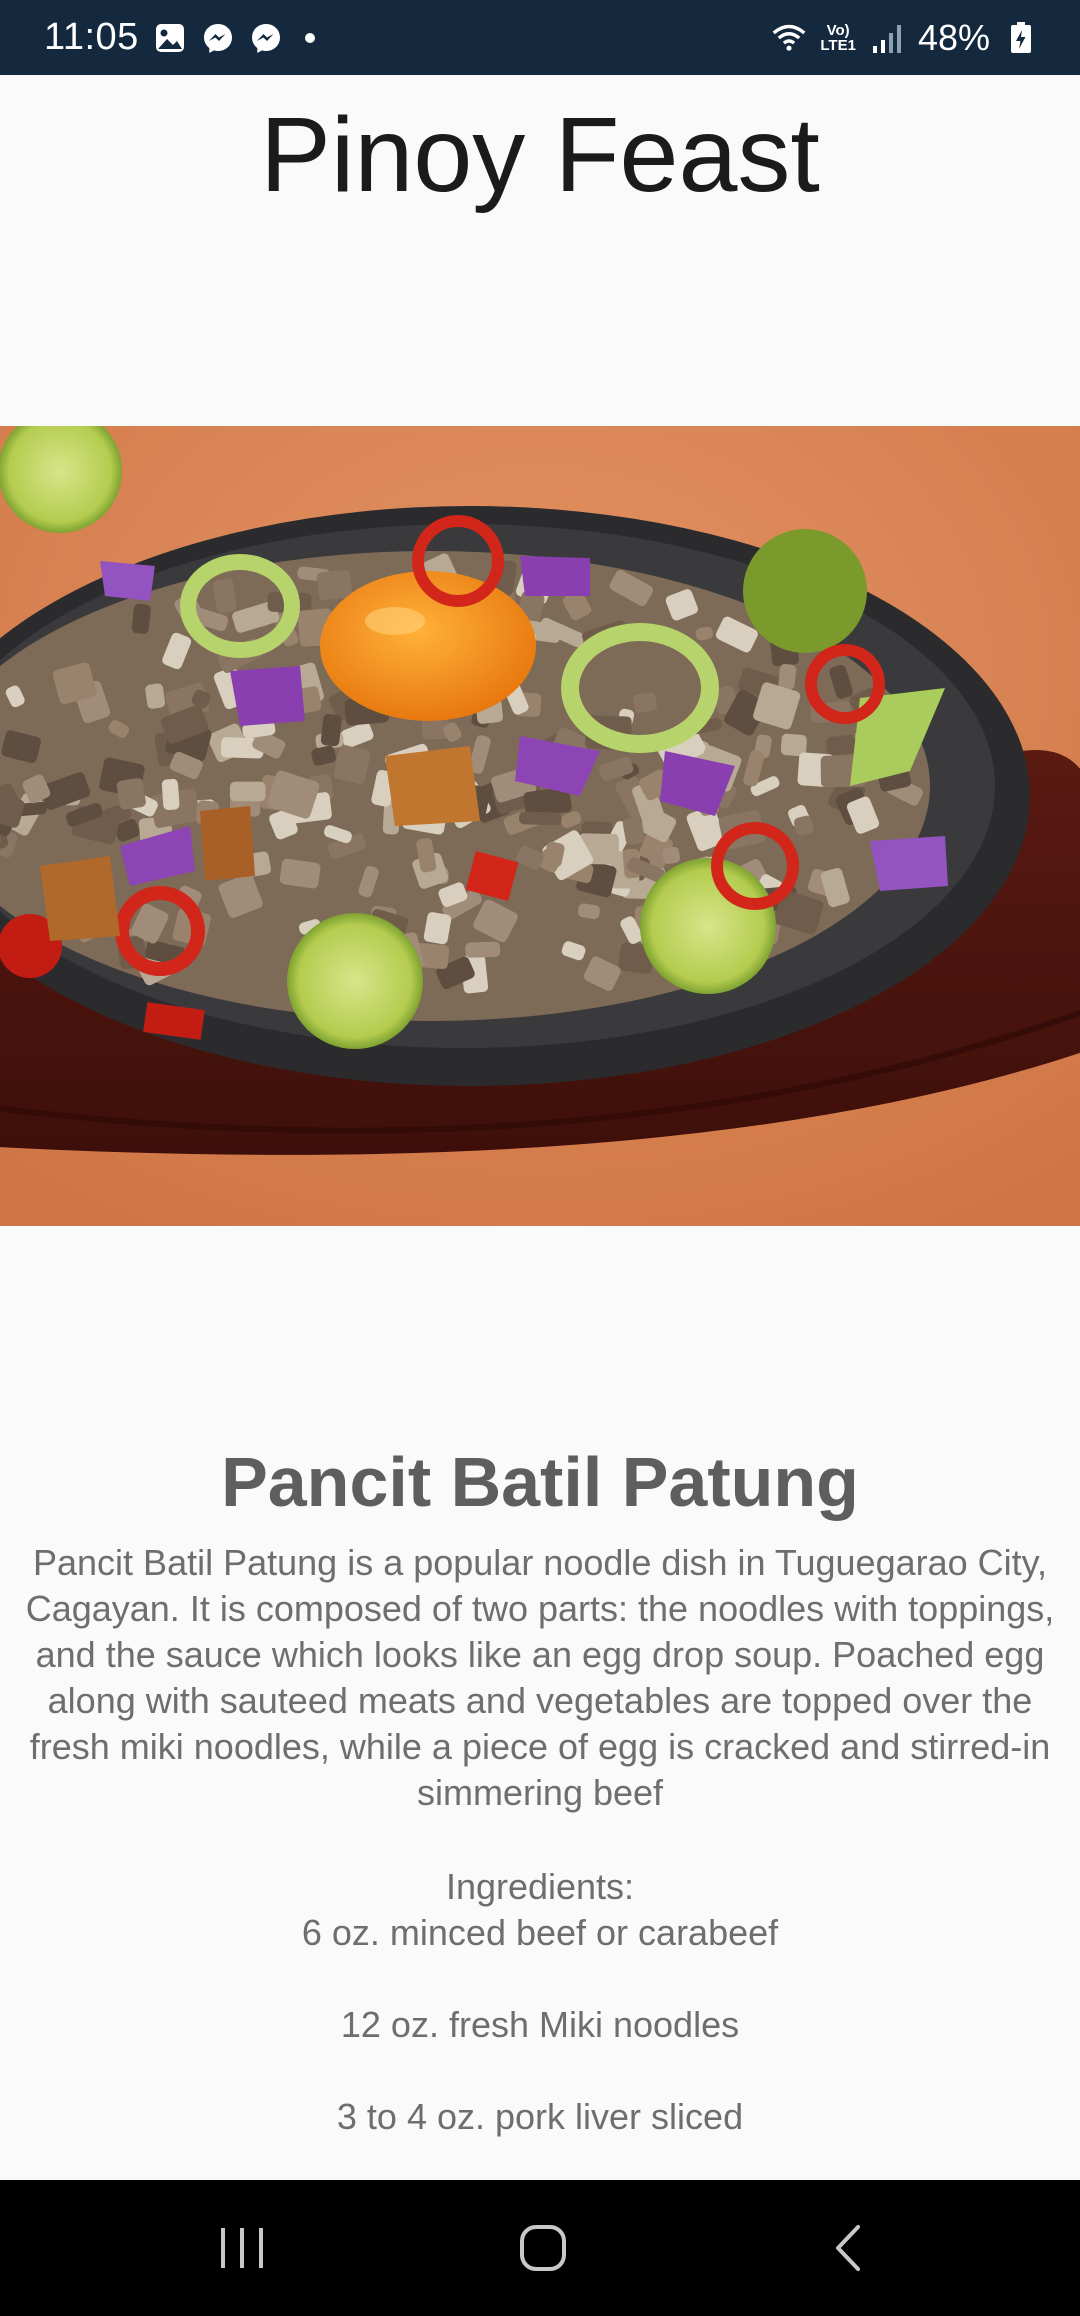 This screenshot has height=2316, width=1080. Describe the element at coordinates (887, 38) in the screenshot. I see `signal-icon` at that location.